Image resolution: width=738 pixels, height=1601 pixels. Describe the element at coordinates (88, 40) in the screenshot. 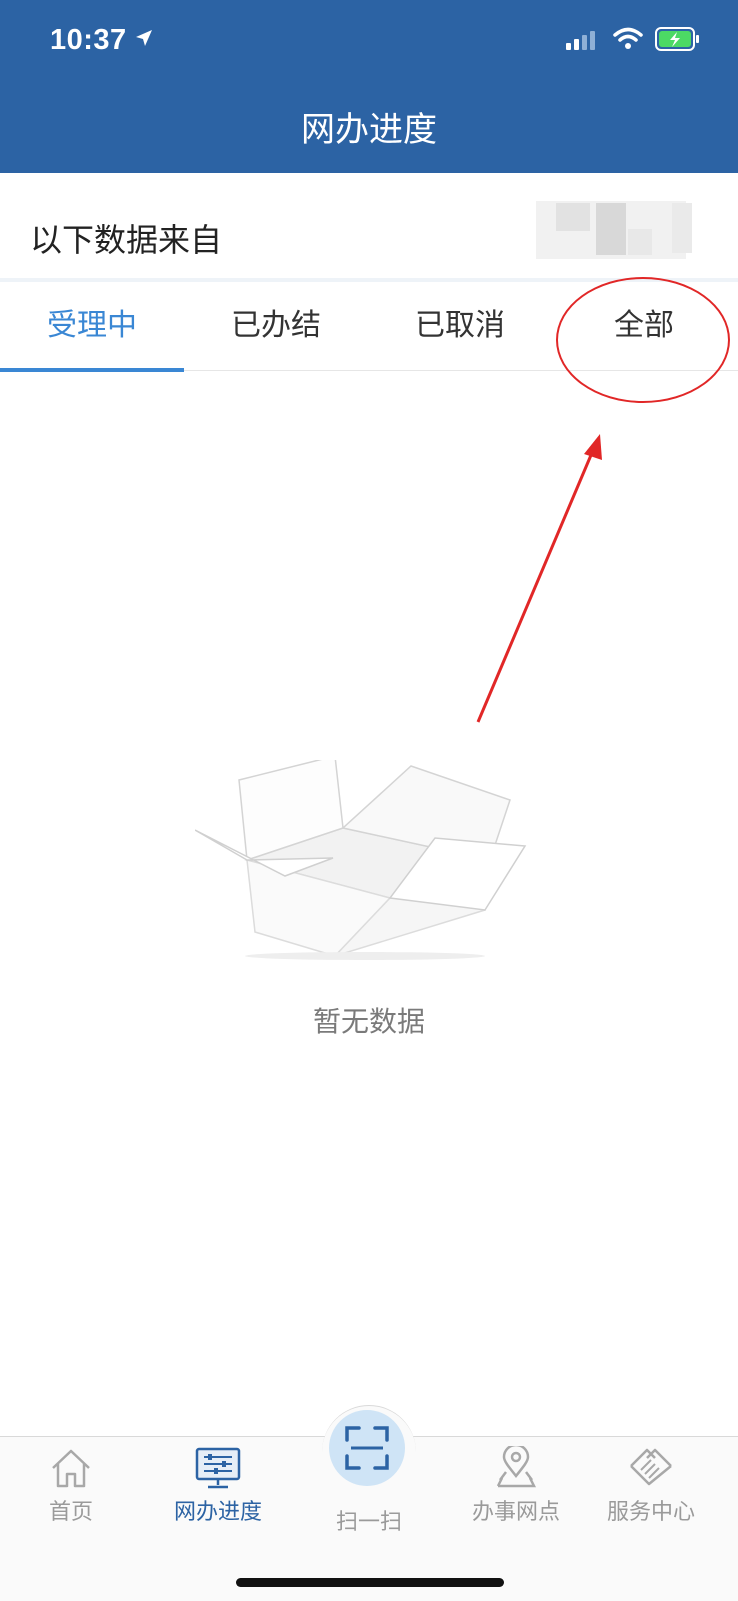

I see `status-time: 10:37` at that location.